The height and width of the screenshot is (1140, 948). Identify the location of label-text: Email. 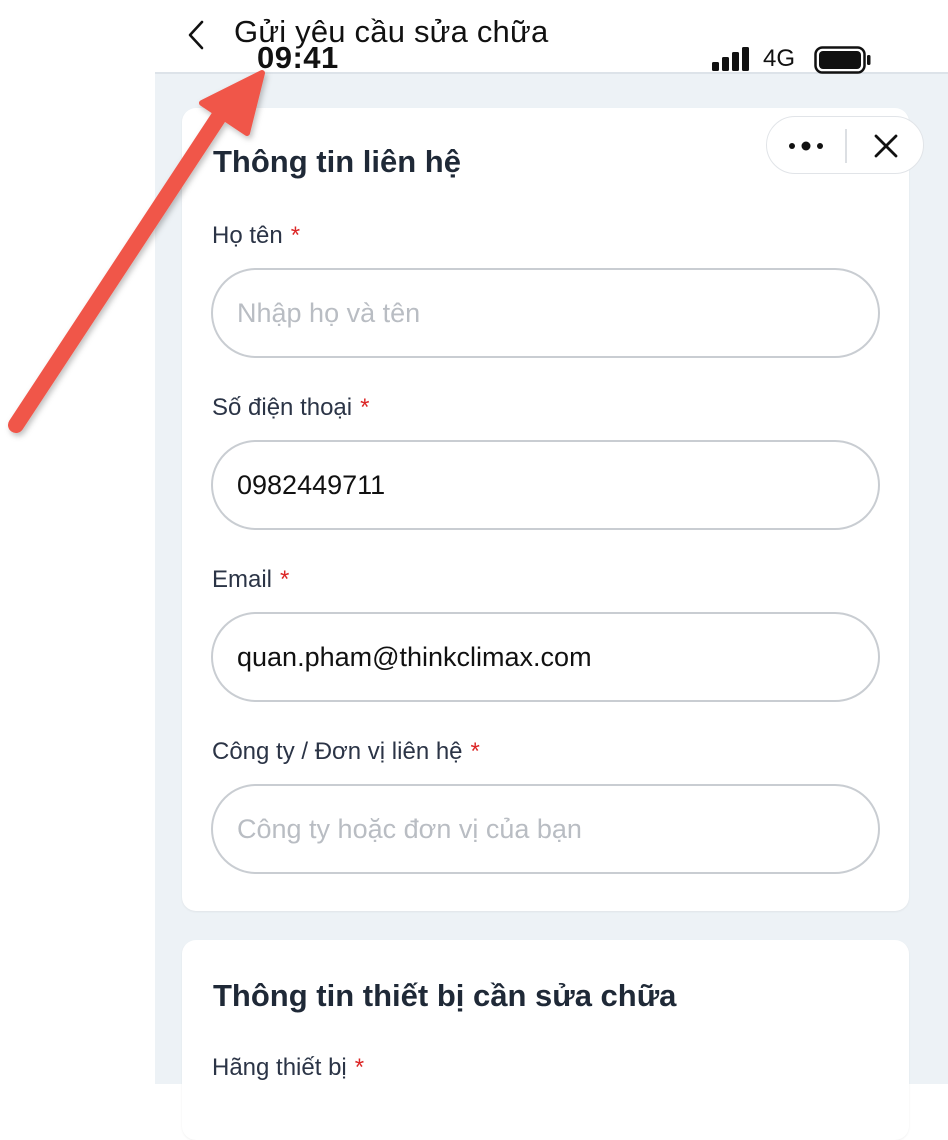
(242, 579).